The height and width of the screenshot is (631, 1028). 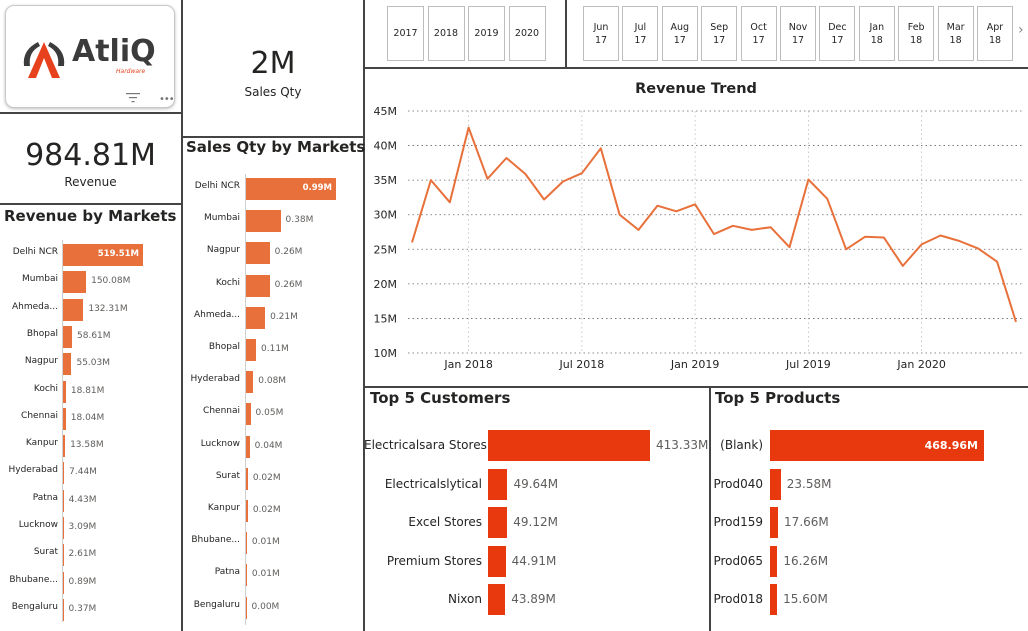 I want to click on bar-value: 2.61M, so click(x=82, y=554).